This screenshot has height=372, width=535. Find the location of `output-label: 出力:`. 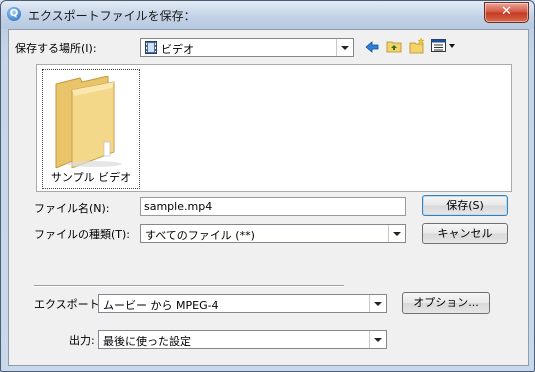

output-label: 出力: is located at coordinates (82, 340).